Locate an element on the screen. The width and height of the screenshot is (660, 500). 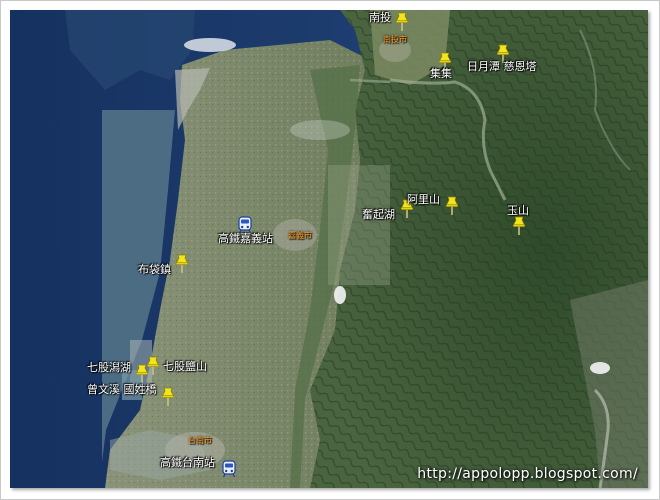
city-label-tainan: 台南市 is located at coordinates (200, 440).